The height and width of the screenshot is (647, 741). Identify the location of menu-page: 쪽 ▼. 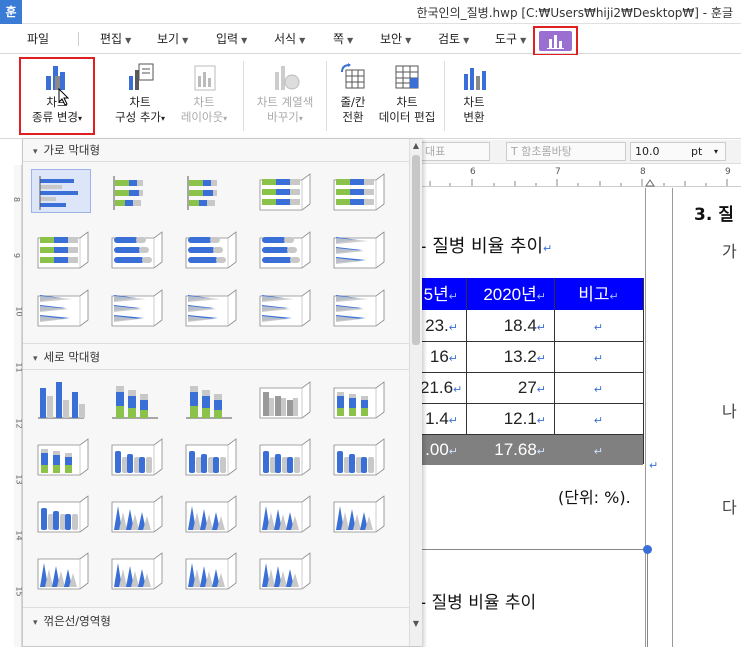
(343, 38).